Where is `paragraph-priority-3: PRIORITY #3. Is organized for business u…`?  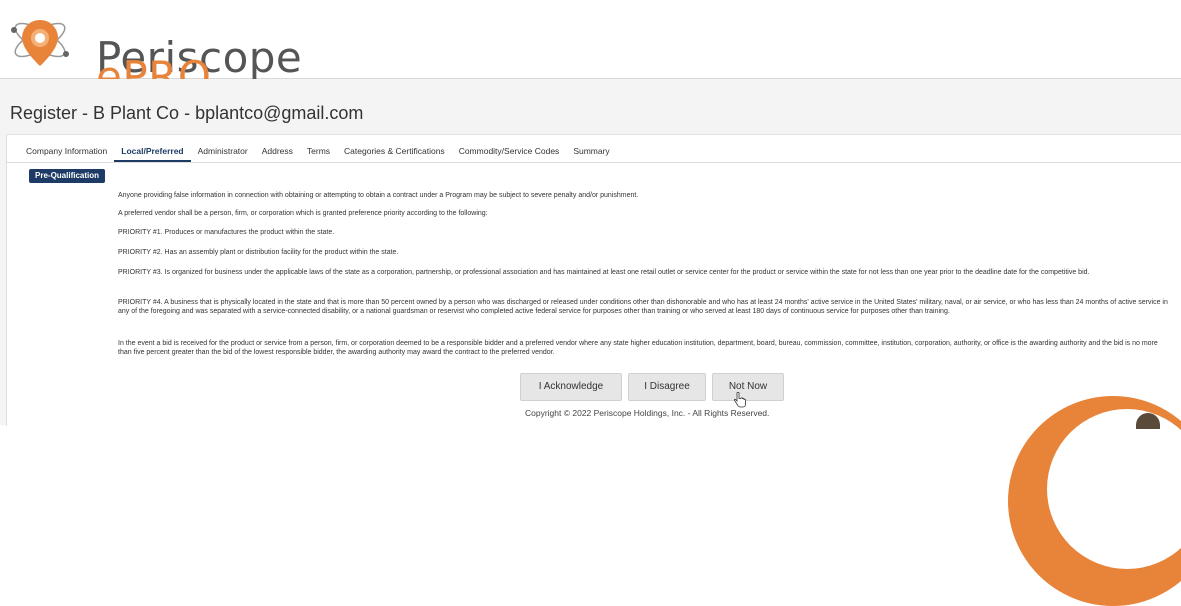 paragraph-priority-3: PRIORITY #3. Is organized for business u… is located at coordinates (604, 272).